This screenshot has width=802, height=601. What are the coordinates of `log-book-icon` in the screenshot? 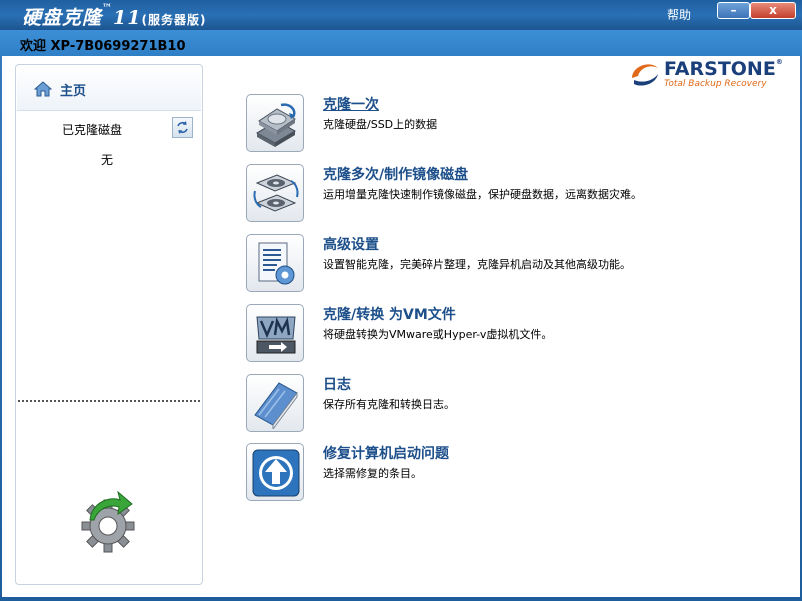 It's located at (275, 403).